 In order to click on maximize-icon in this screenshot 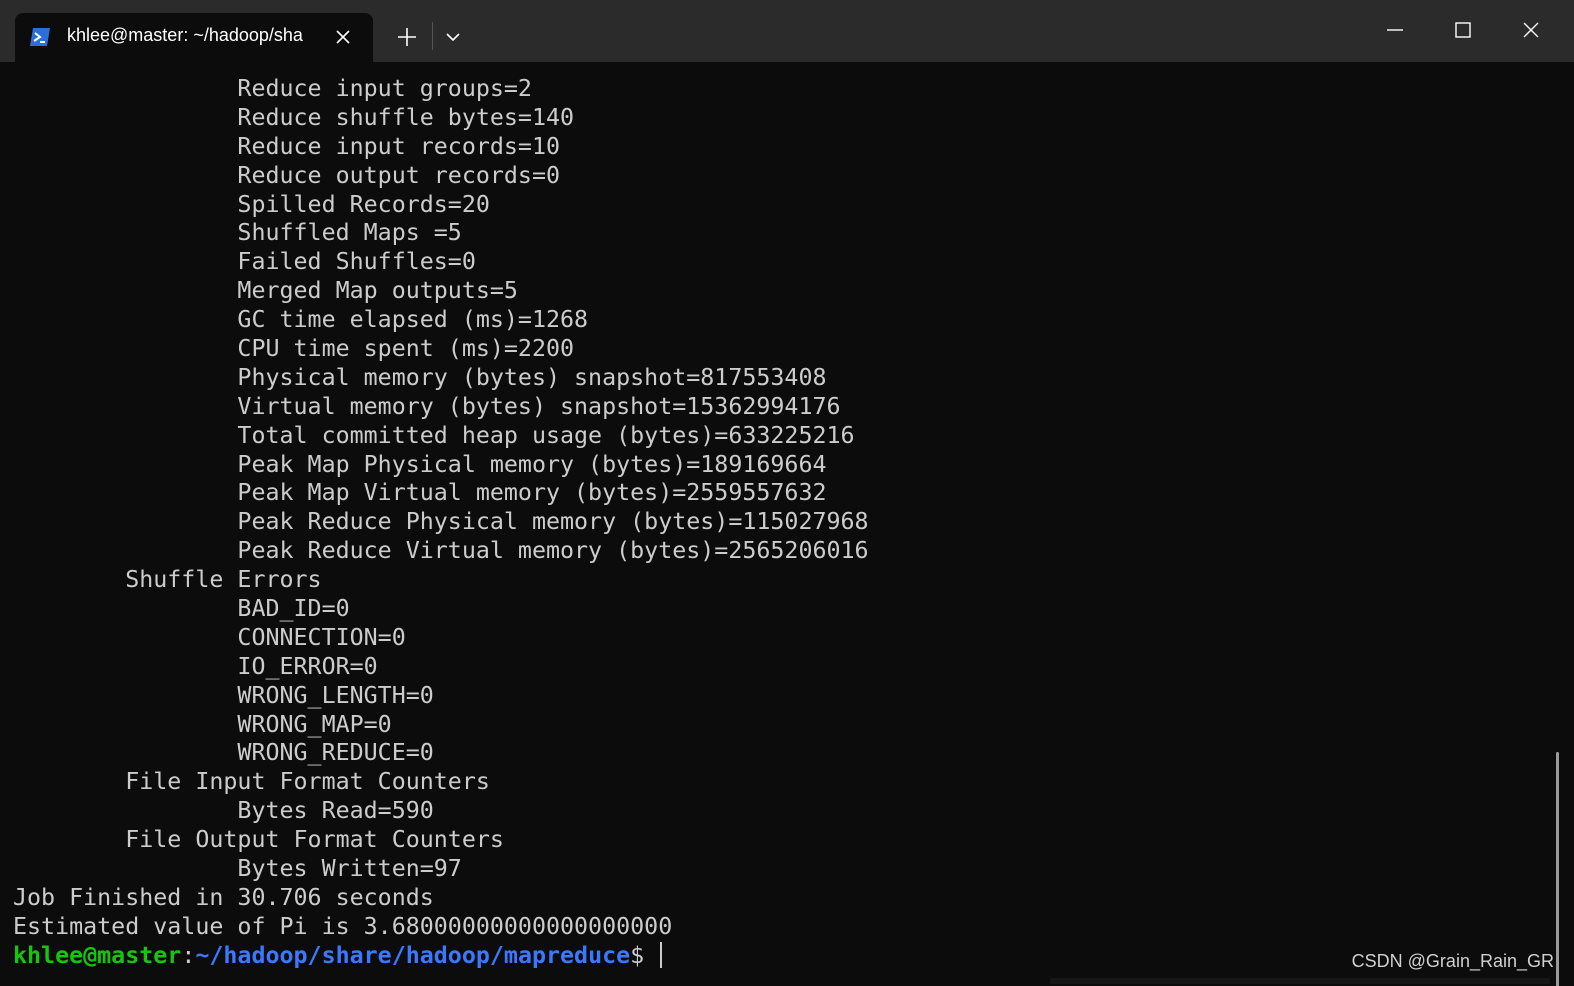, I will do `click(1463, 30)`.